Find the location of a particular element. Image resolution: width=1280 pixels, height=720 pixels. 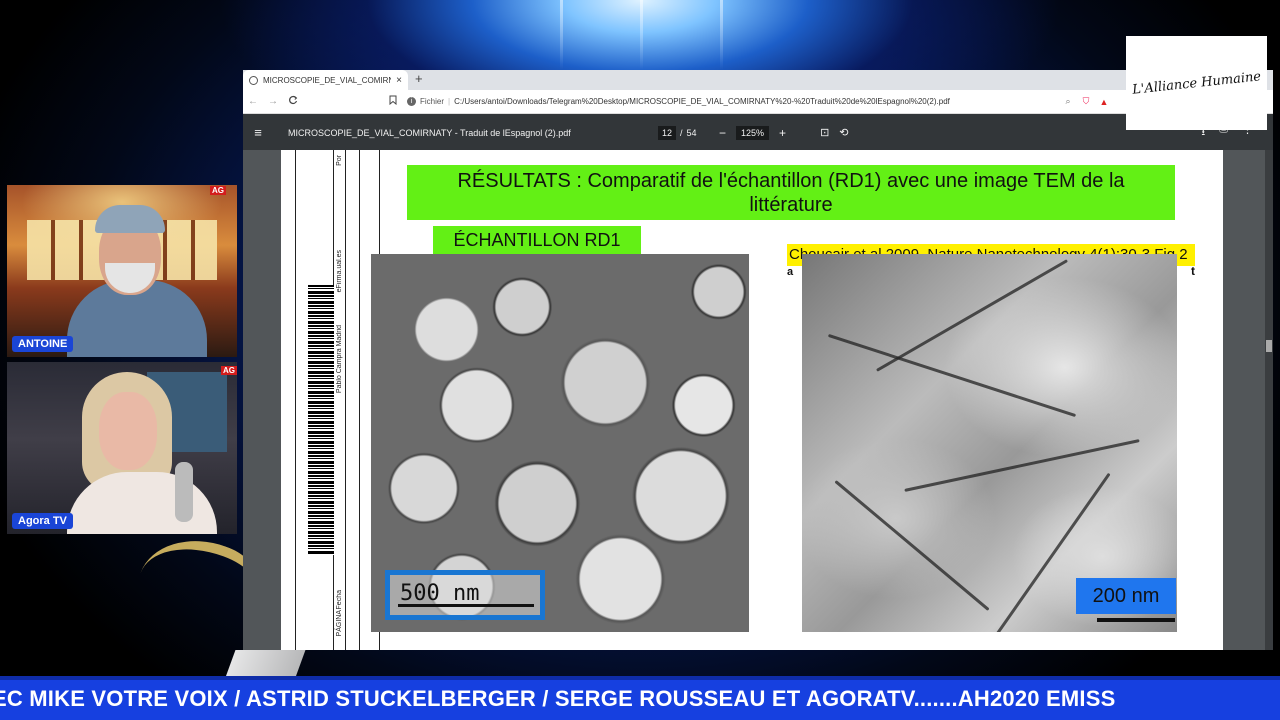

webcam-antoine is located at coordinates (122, 271).